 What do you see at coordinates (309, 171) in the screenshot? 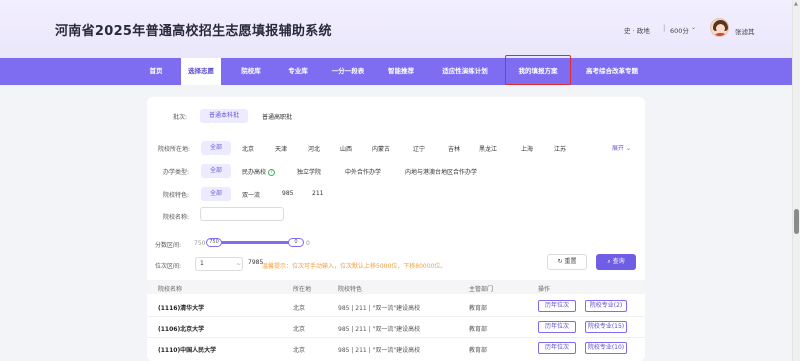
I see `school-type-option: 独立学院` at bounding box center [309, 171].